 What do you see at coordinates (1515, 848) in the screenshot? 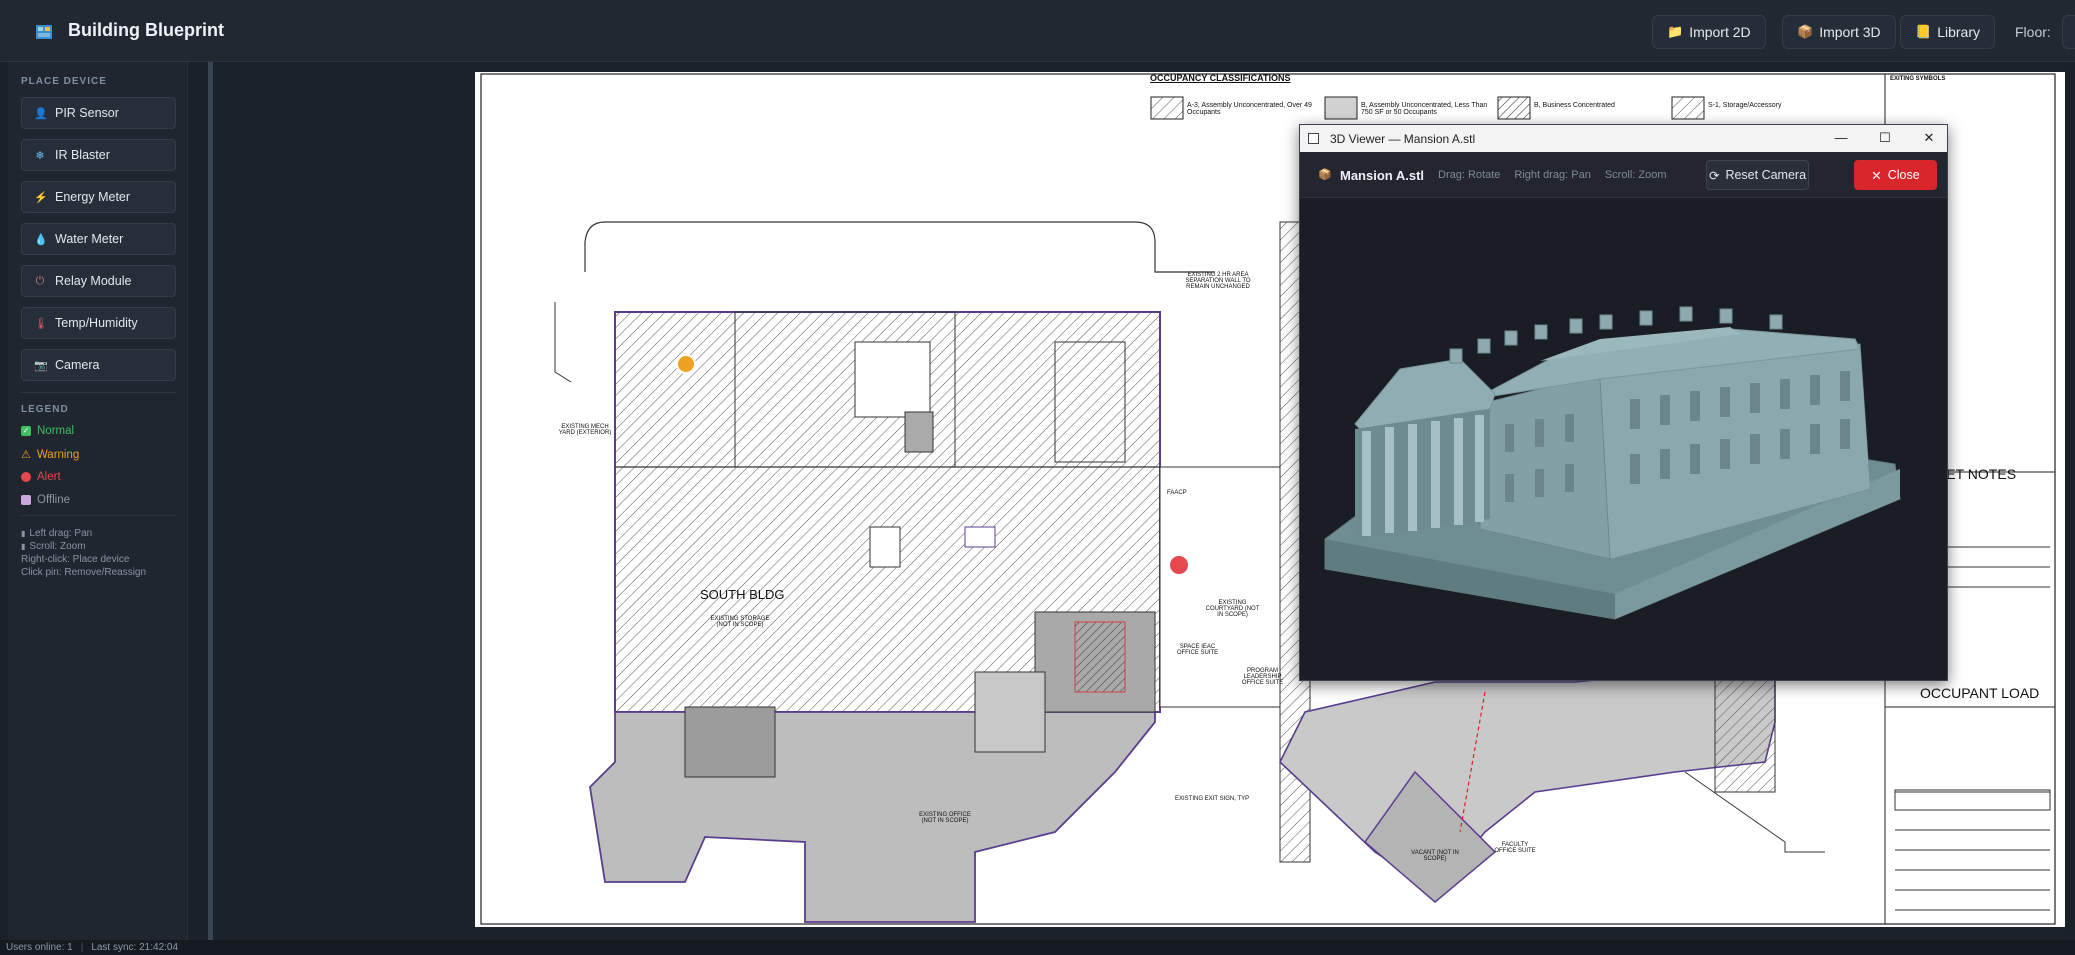
I see `faculty-office-label: FACULTY OFFICE SUITE` at bounding box center [1515, 848].